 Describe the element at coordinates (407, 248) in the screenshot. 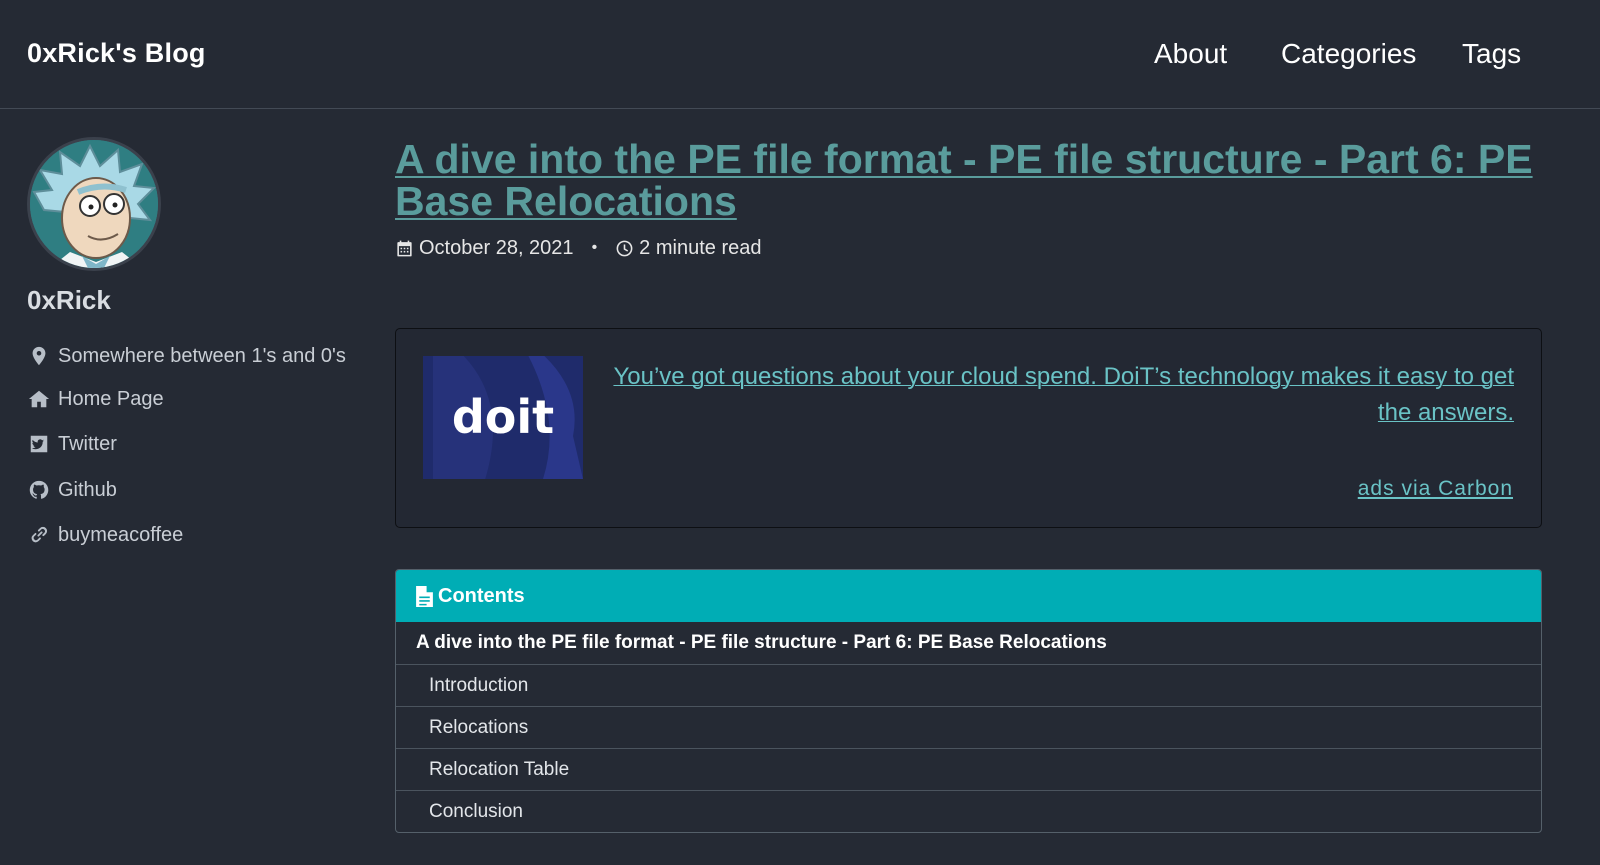

I see `calendar-icon` at that location.